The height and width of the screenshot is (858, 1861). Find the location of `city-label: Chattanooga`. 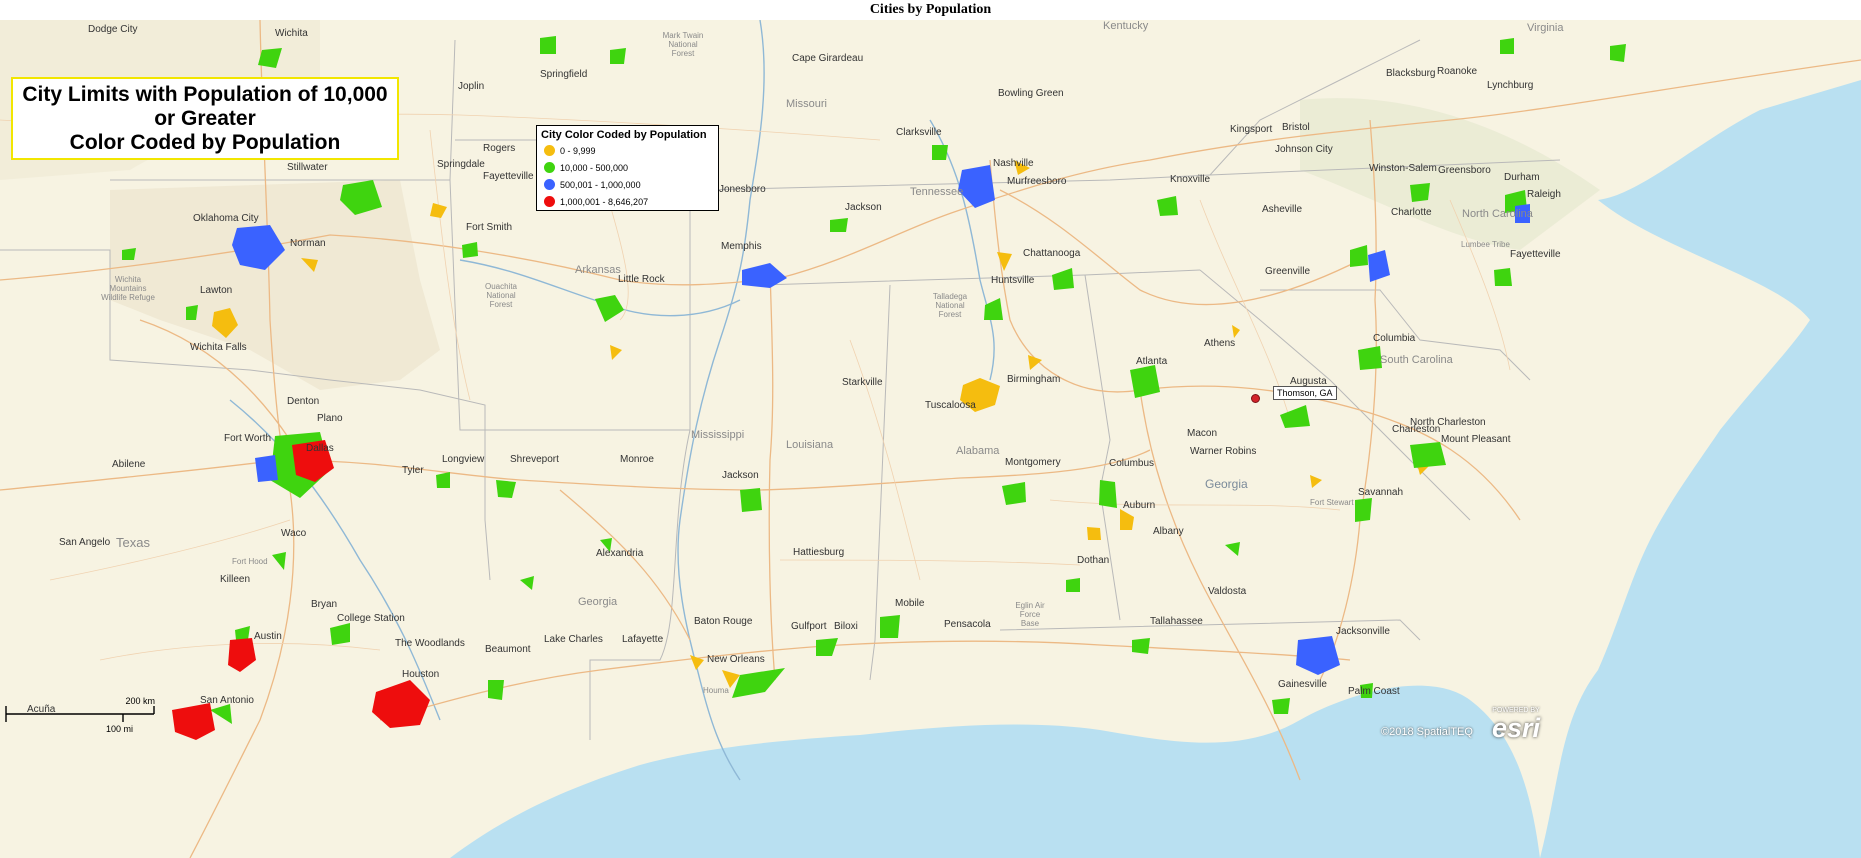

city-label: Chattanooga is located at coordinates (1052, 253).